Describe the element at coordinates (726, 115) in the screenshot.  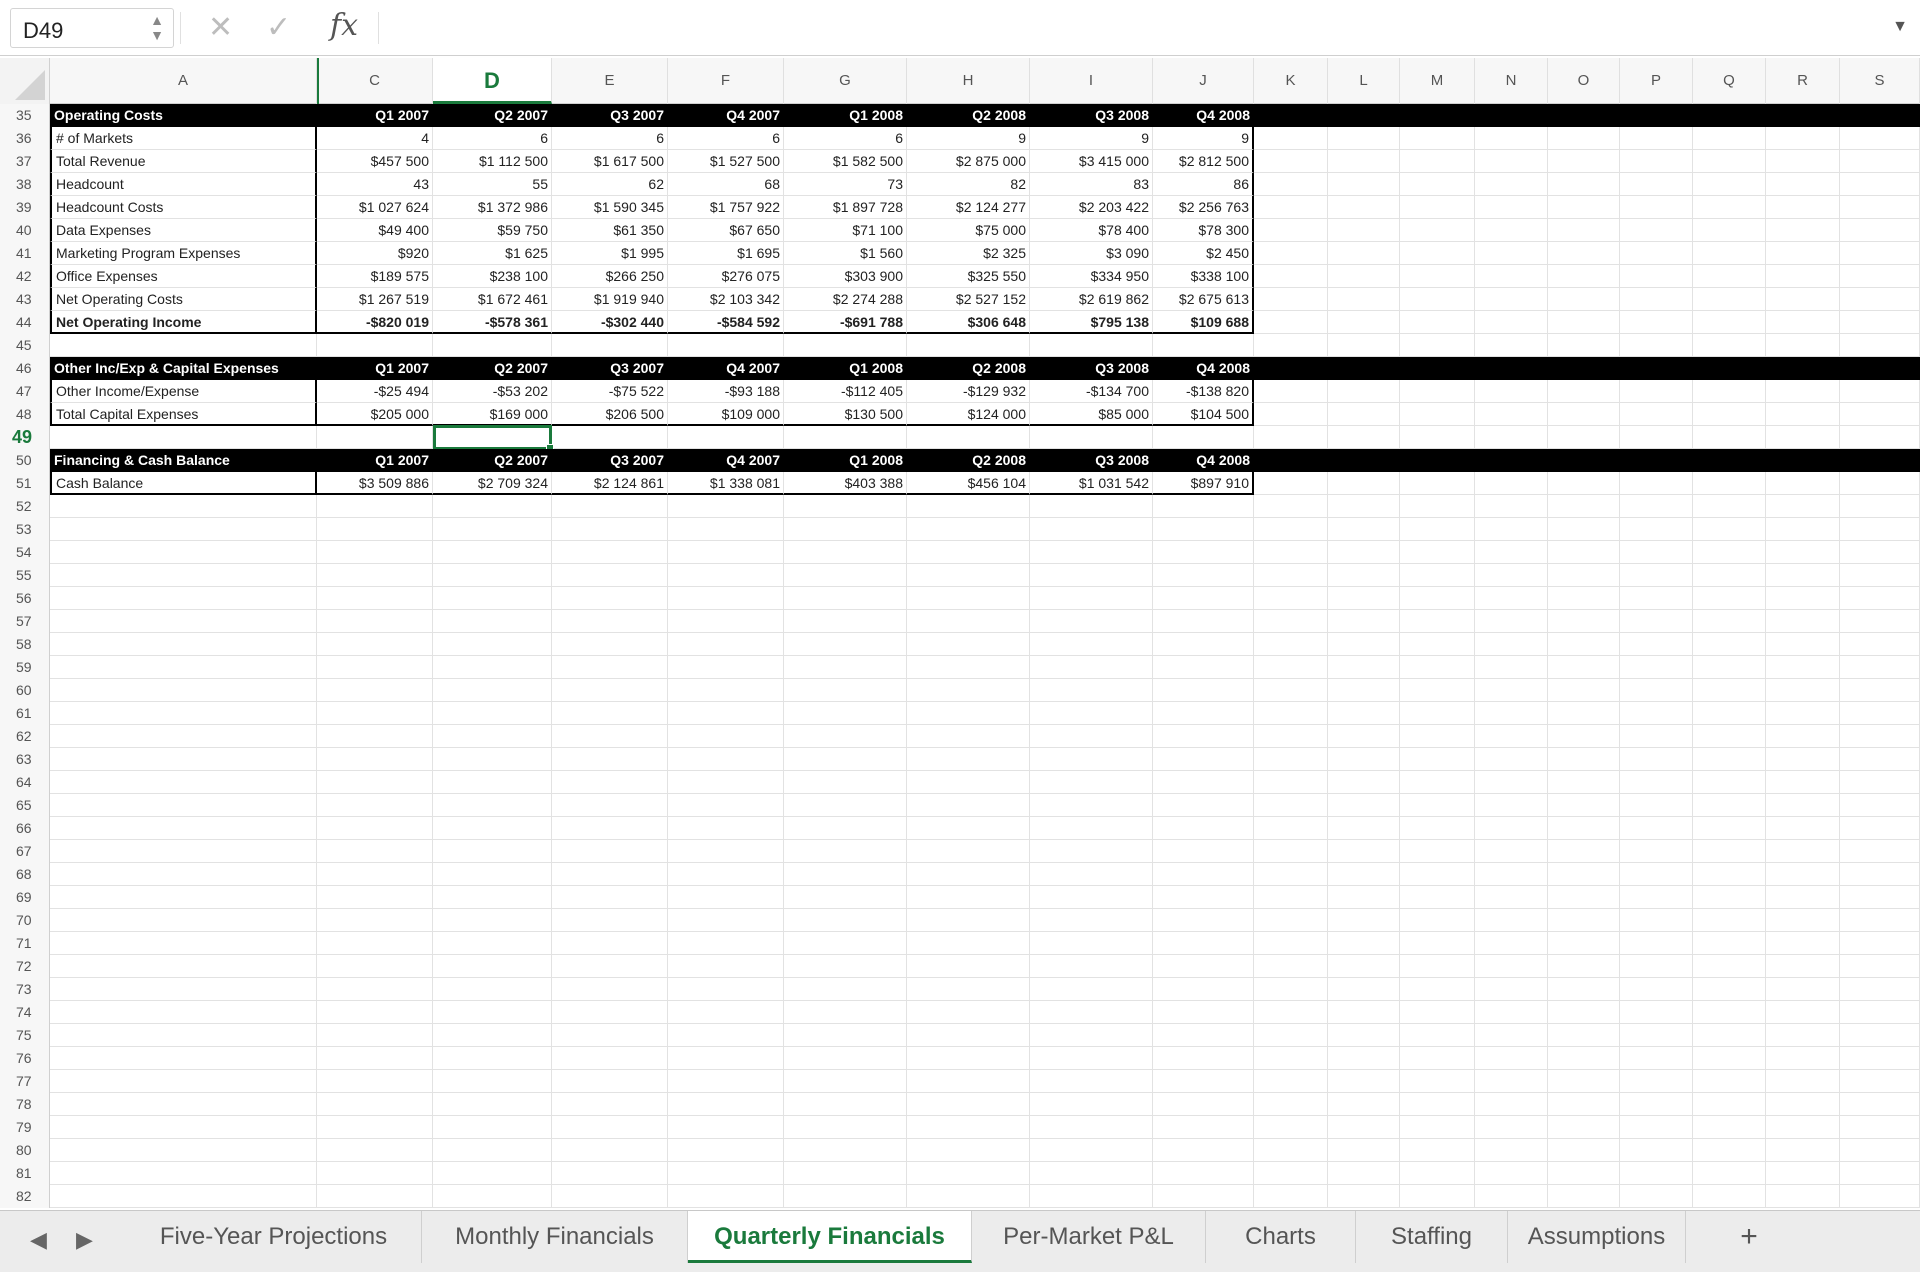
I see `table-cell: Q4 2007` at that location.